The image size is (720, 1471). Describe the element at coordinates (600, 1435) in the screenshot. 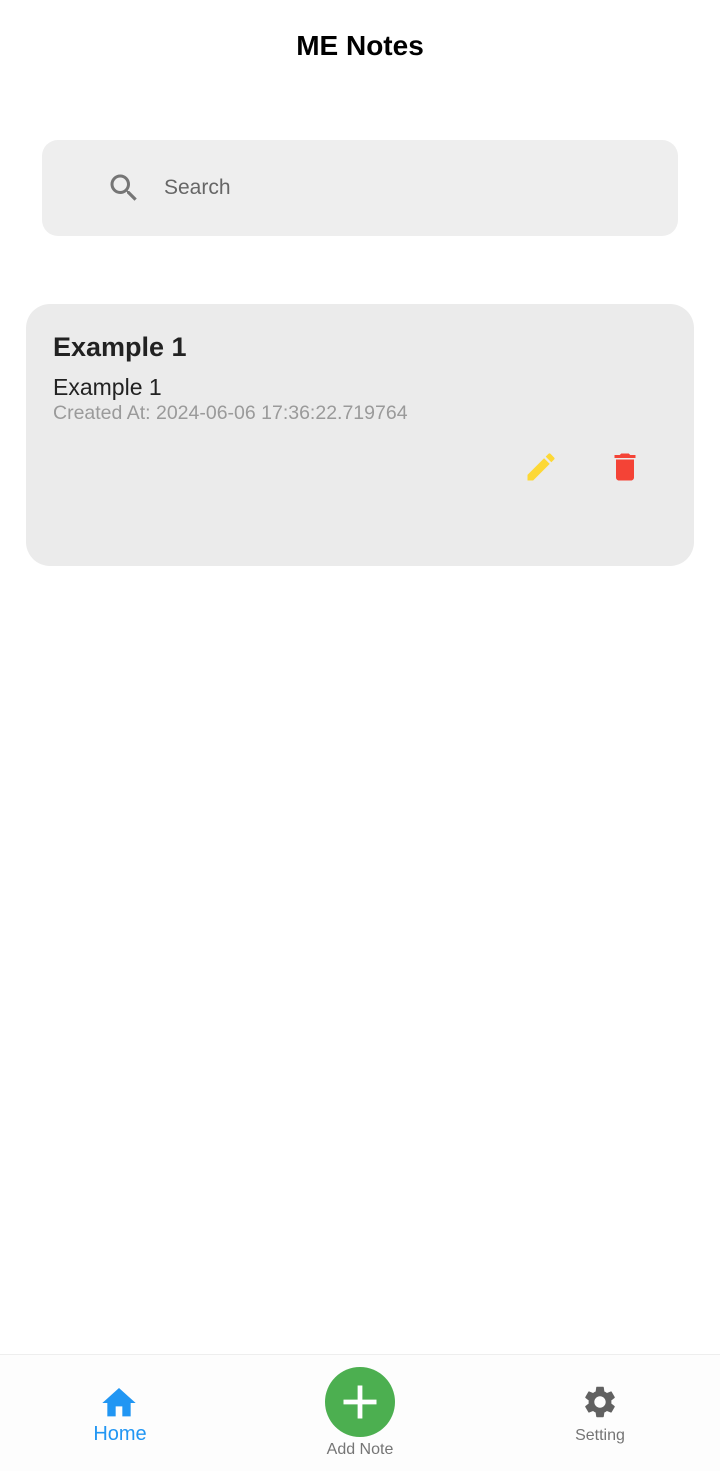

I see `nav-item-setting-label: Setting` at that location.